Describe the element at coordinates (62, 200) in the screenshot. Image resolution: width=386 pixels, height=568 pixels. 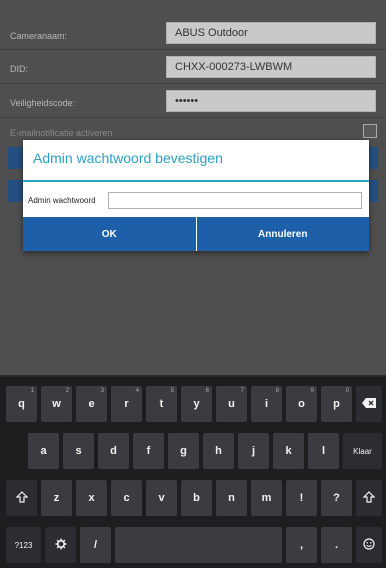
I see `admin-password-label: Admin wachtwoord` at that location.